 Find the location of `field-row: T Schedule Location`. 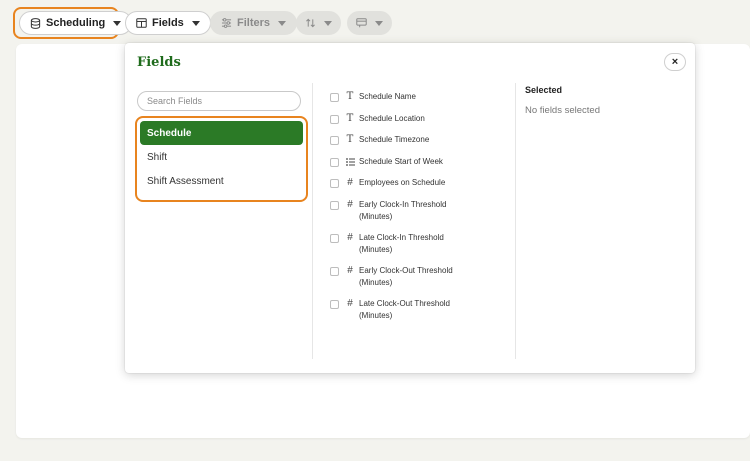

field-row: T Schedule Location is located at coordinates (420, 121).